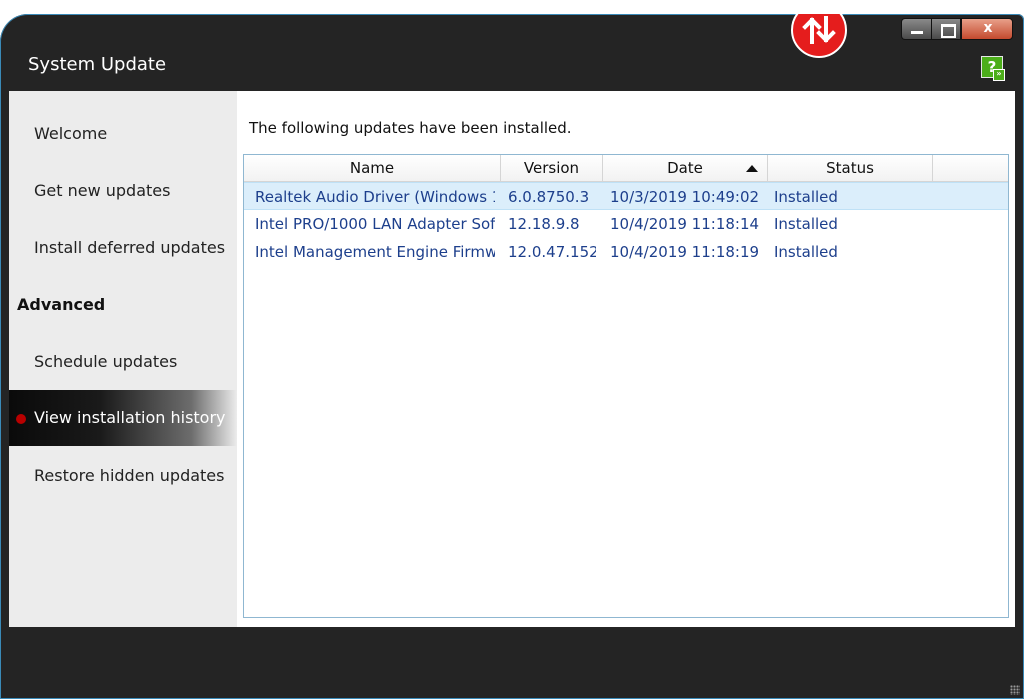 The image size is (1024, 699). What do you see at coordinates (375, 252) in the screenshot?
I see `cell-name: Intel Management Engine Firmwa` at bounding box center [375, 252].